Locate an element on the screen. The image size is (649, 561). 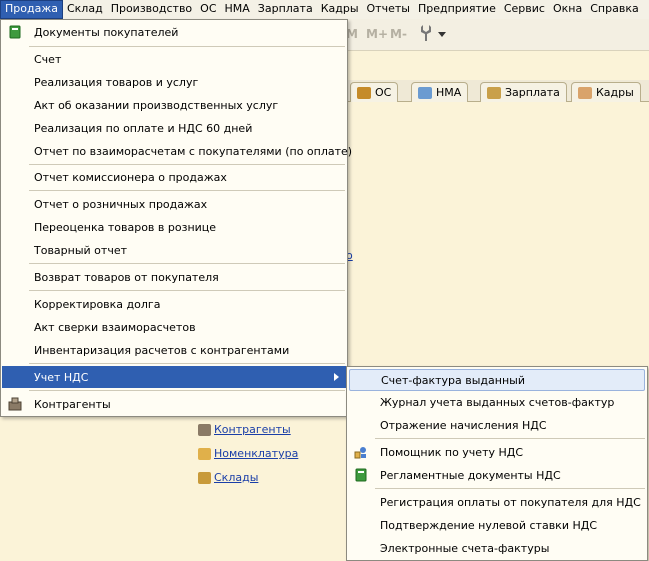
memory-minus-button: M- is located at coordinates (398, 34).